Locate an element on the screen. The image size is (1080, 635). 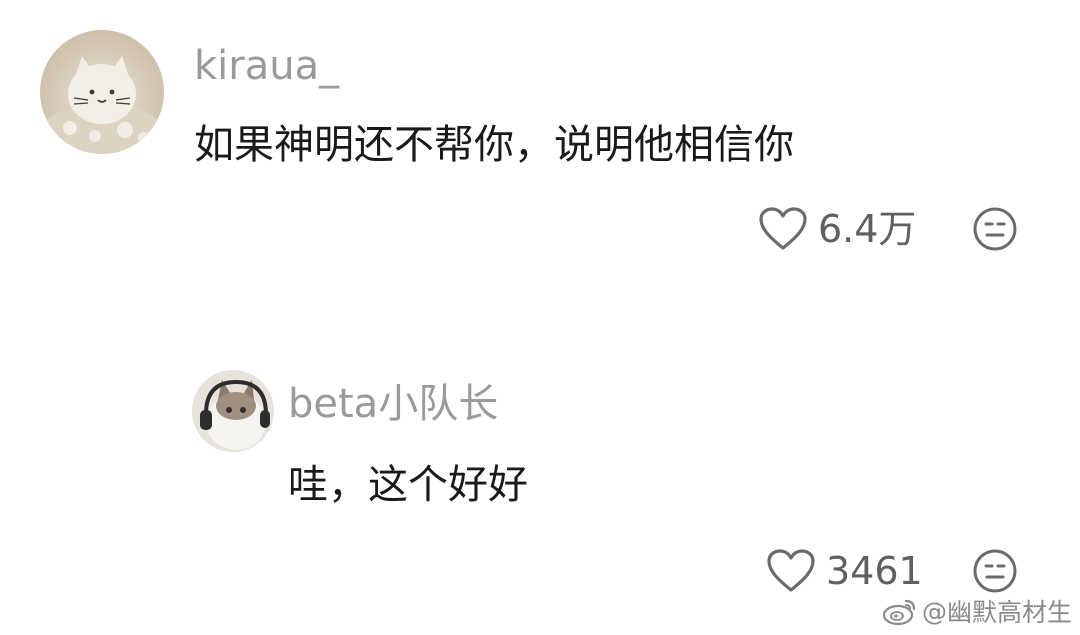
comment-actions: 6.4万 is located at coordinates (837, 229).